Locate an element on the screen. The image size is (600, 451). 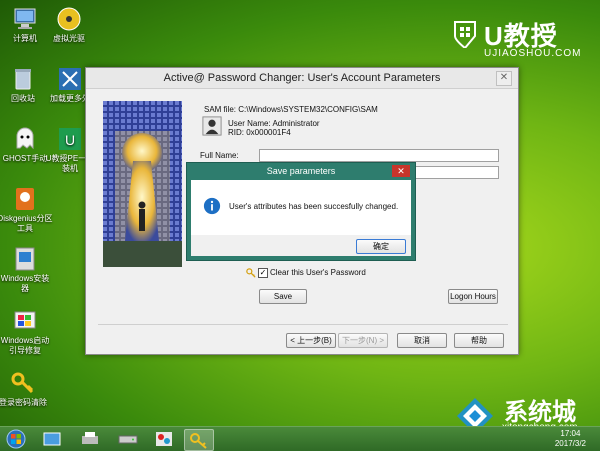
u-shield-icon: U is located at coordinates (70, 139).